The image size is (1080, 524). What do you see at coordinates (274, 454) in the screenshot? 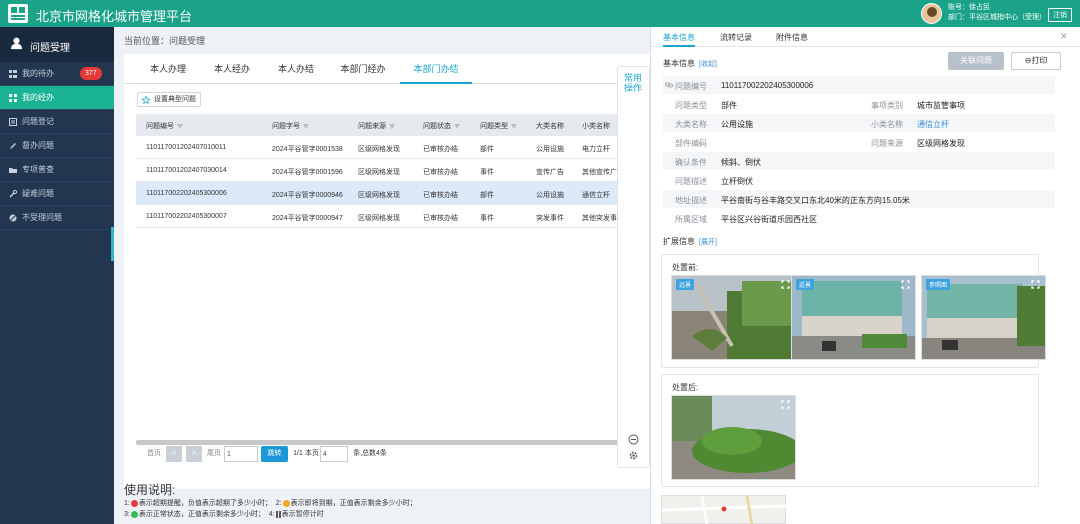
I see `jump-button: 跳转` at bounding box center [274, 454].